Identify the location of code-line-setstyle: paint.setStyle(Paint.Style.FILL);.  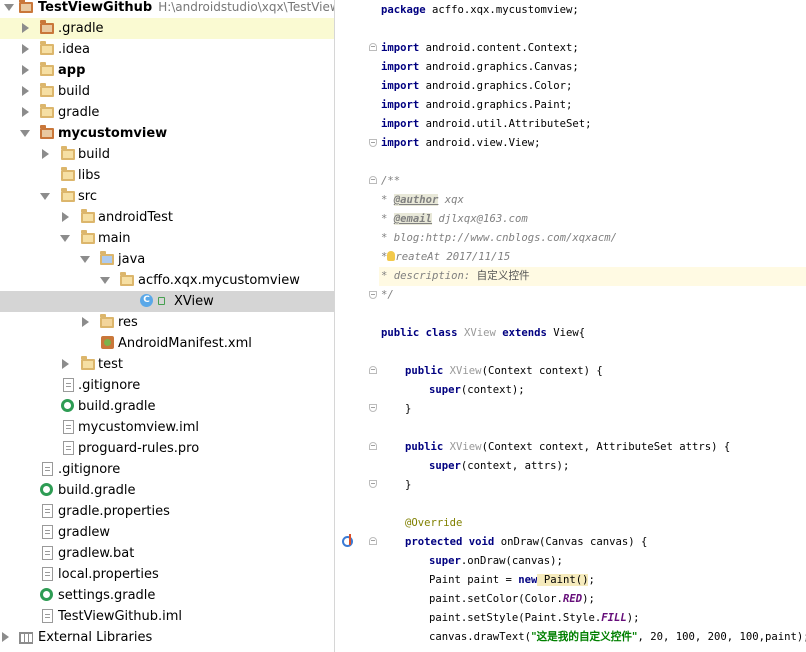
(534, 618).